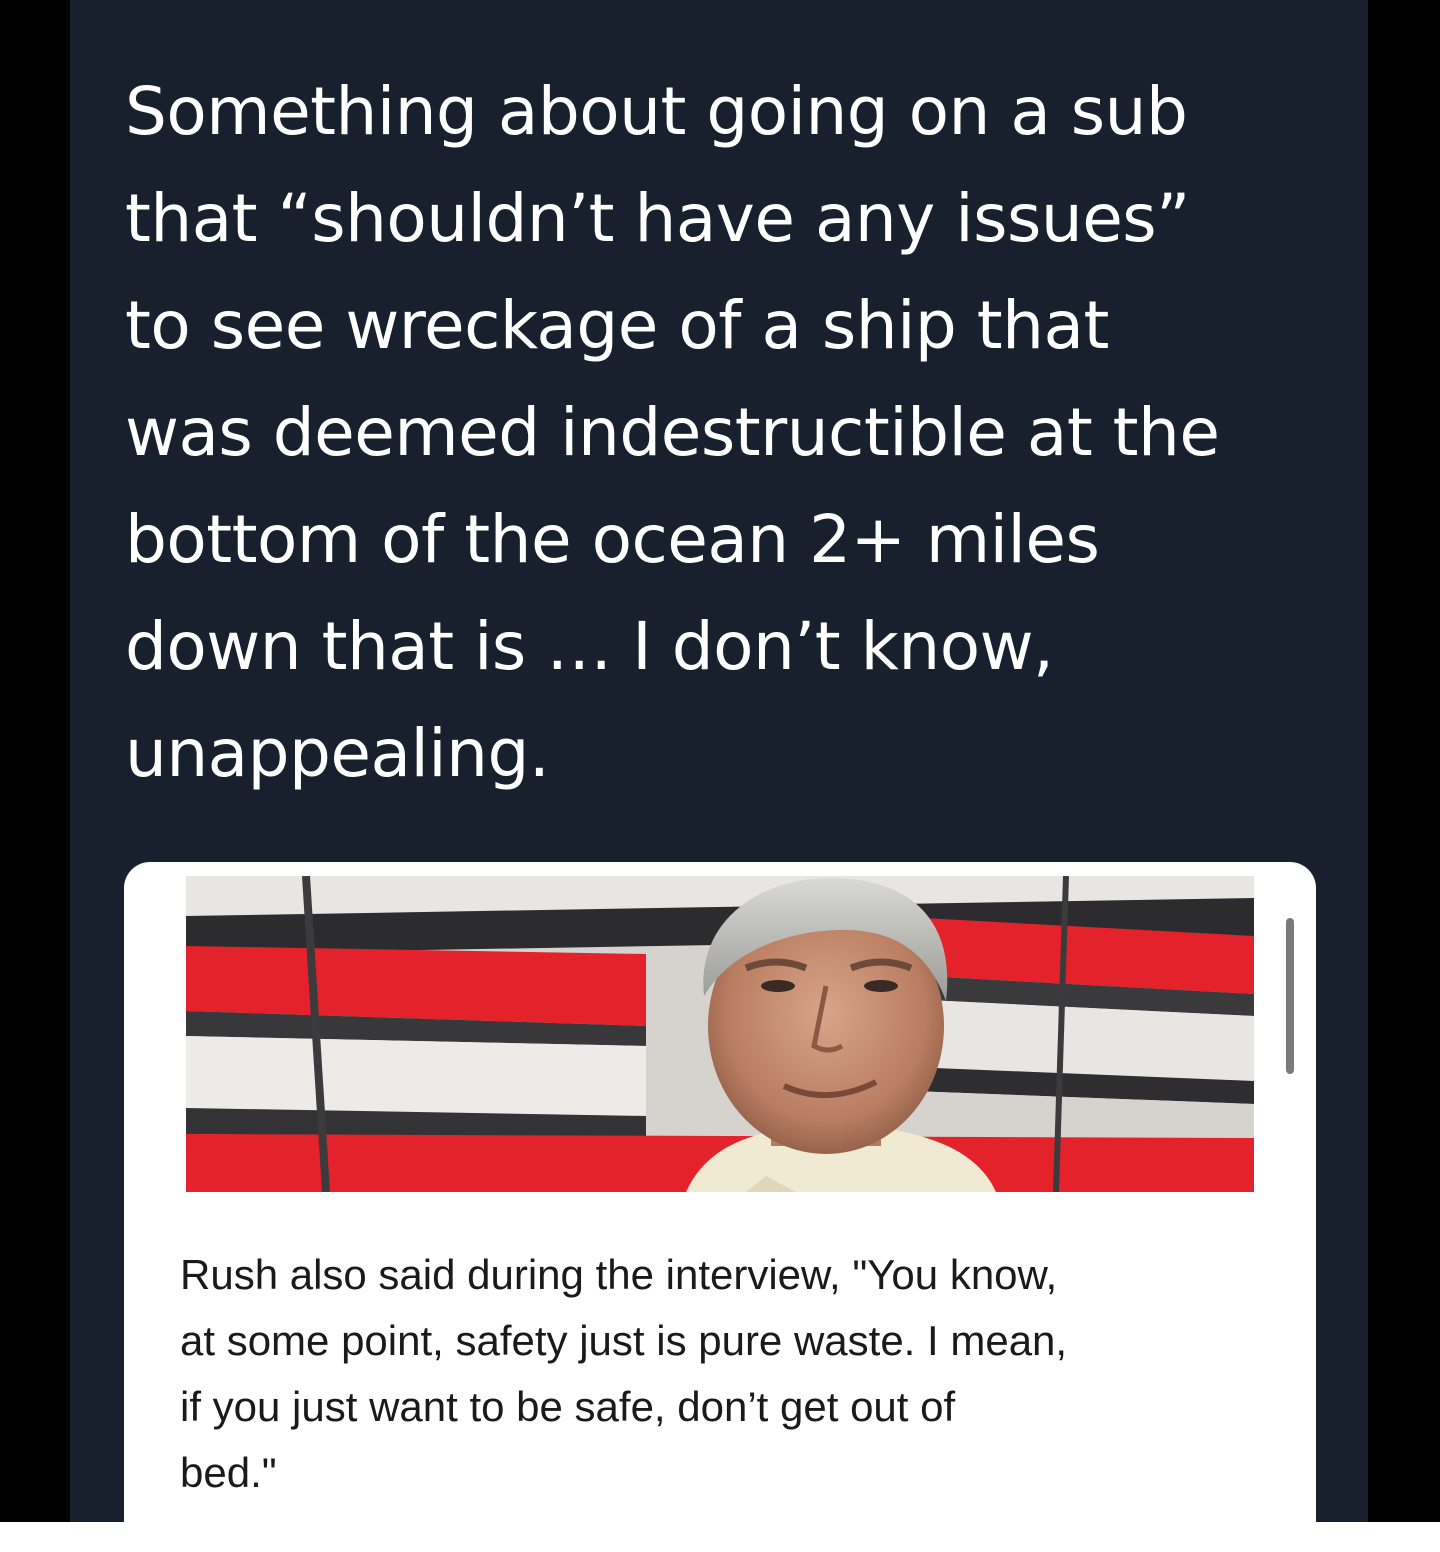 The image size is (1440, 1552). What do you see at coordinates (35, 761) in the screenshot?
I see `left-frame-border` at bounding box center [35, 761].